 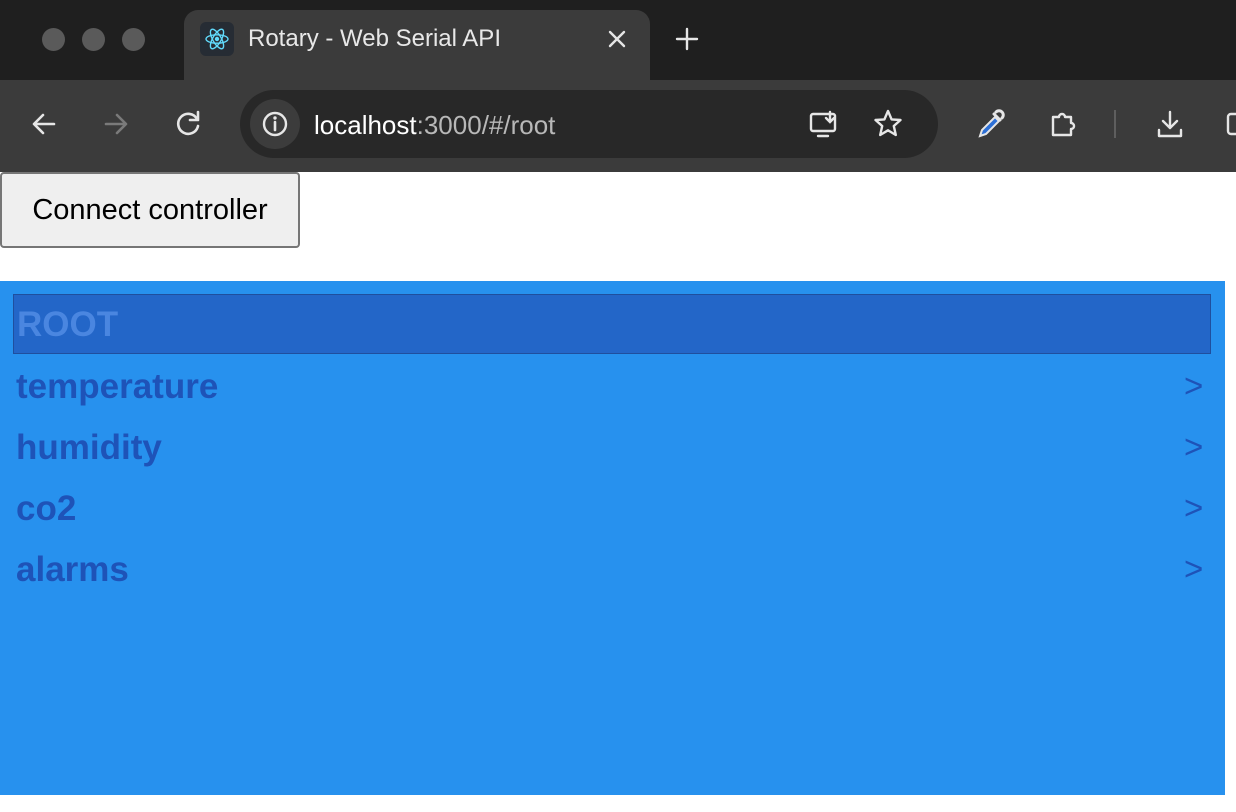 I want to click on arrow-right-icon, so click(x=116, y=124).